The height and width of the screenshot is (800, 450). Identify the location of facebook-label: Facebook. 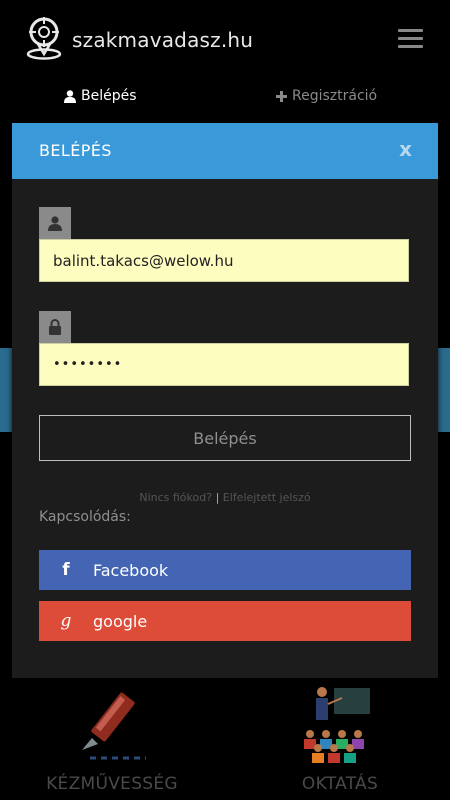
(131, 570).